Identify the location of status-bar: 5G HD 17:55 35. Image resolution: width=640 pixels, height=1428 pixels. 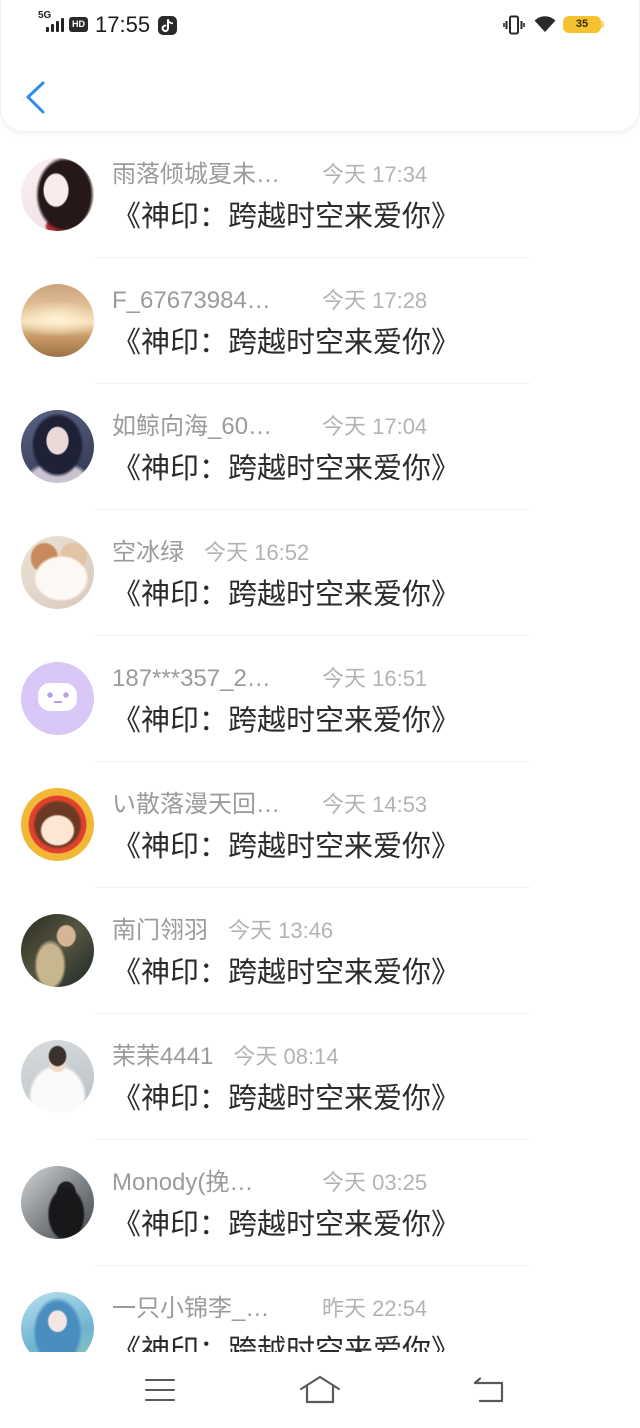
(320, 25).